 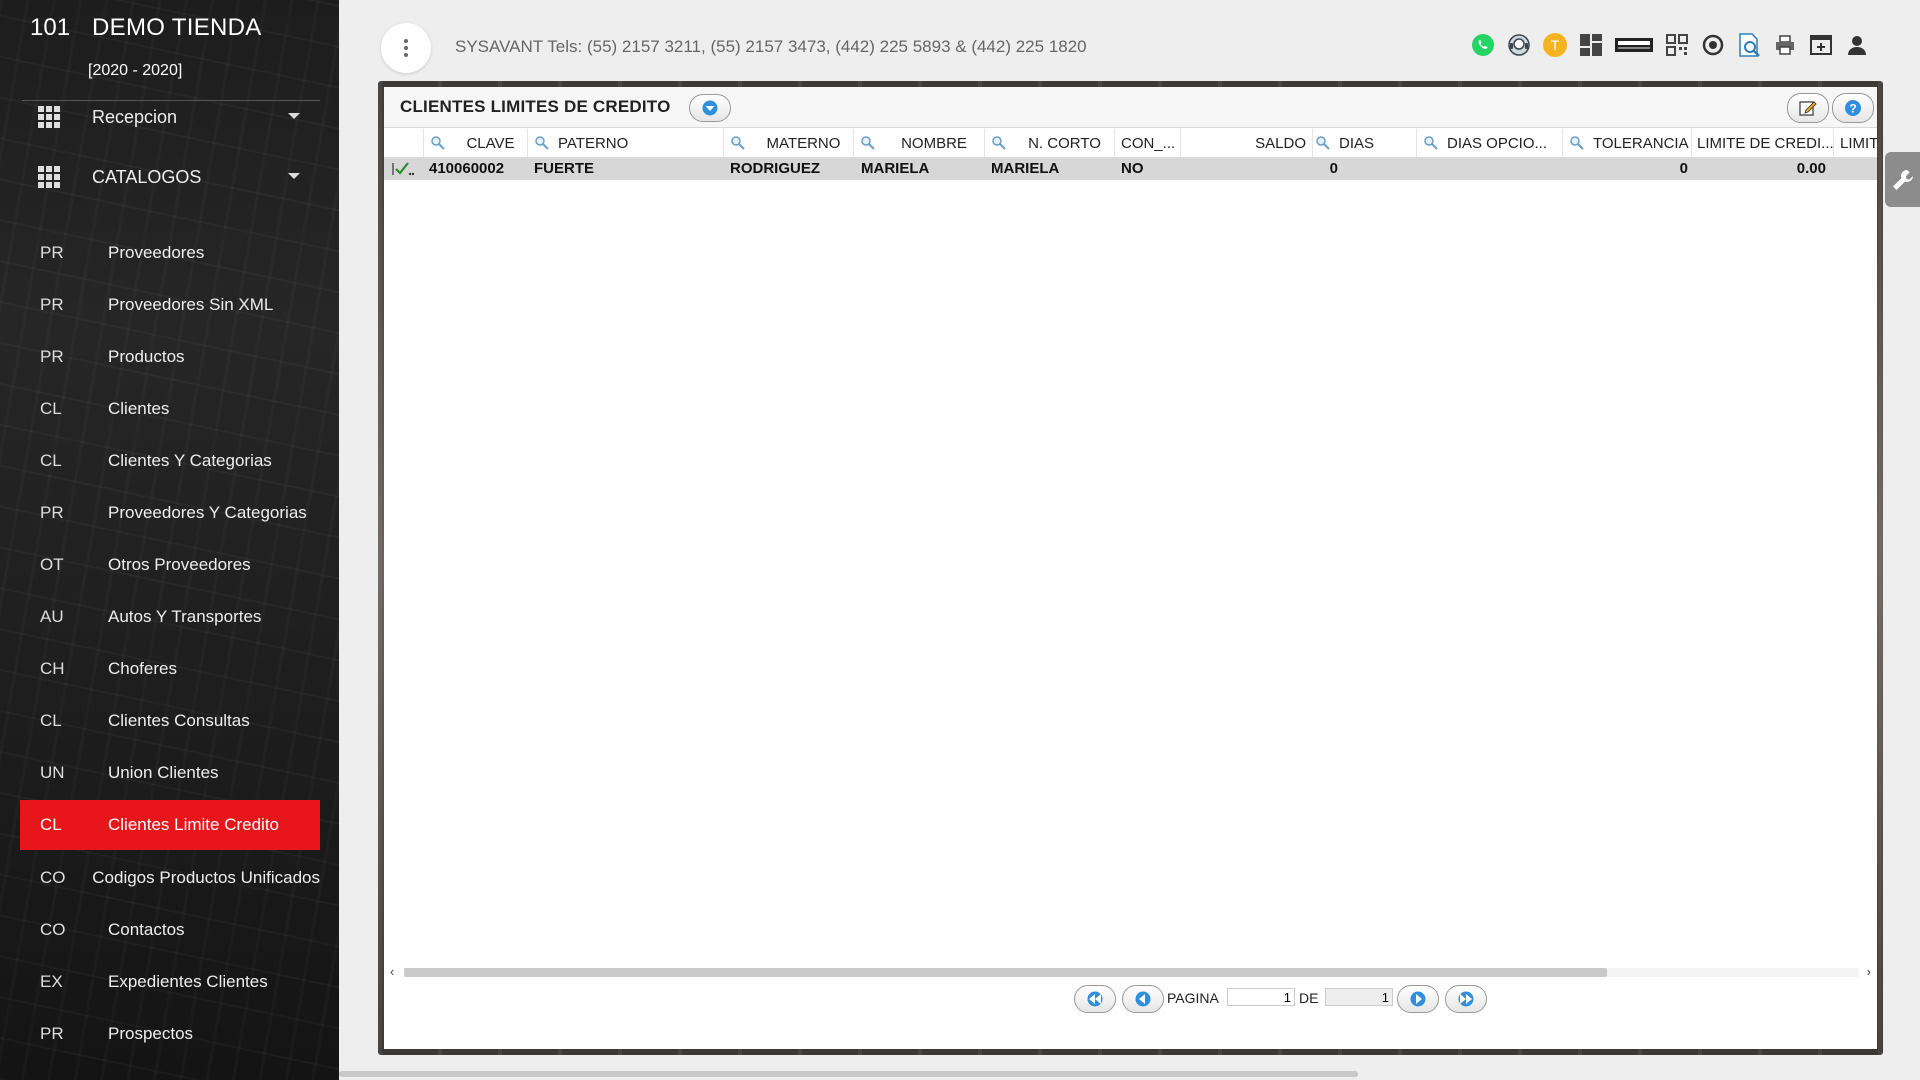 I want to click on edit-button, so click(x=1808, y=108).